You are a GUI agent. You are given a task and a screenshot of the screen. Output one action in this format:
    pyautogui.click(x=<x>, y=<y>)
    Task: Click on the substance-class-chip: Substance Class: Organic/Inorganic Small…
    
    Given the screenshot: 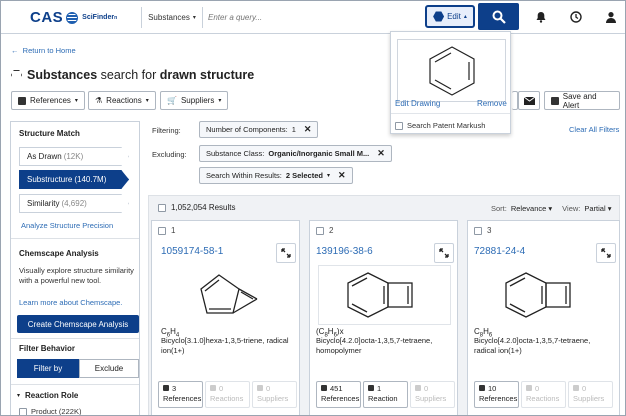 What is the action you would take?
    pyautogui.click(x=295, y=153)
    